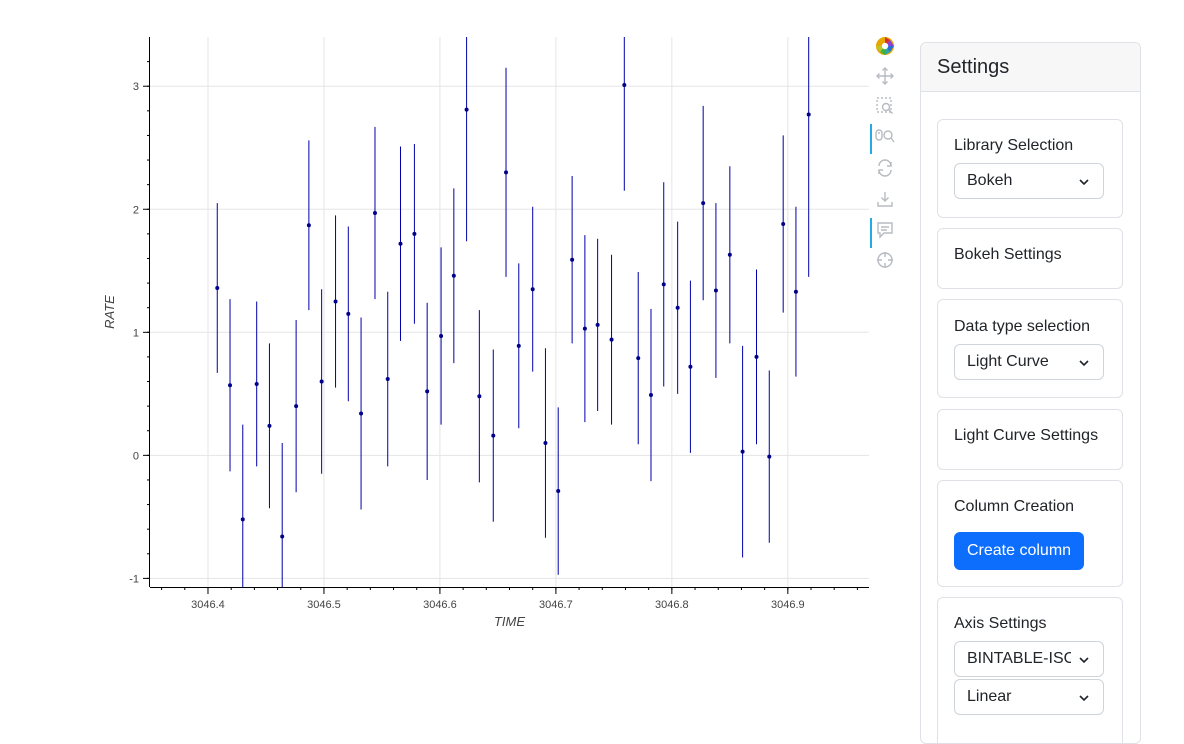  I want to click on x-tick-label: 3046.5, so click(324, 605).